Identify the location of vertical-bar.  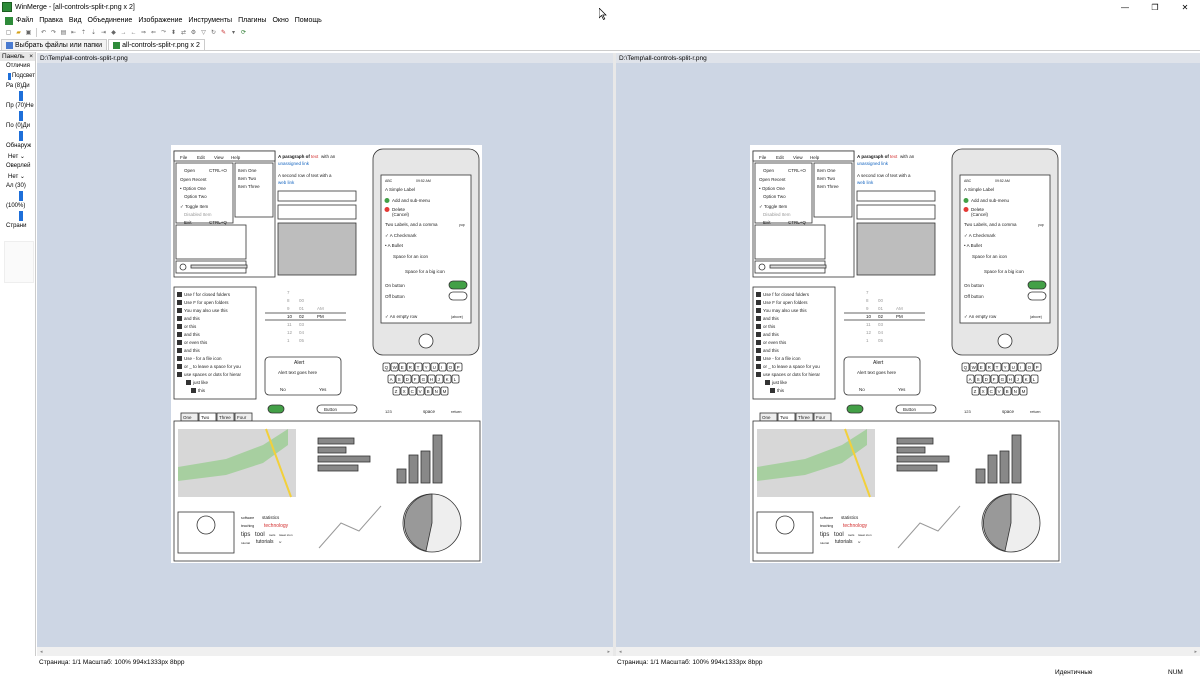
(401, 476).